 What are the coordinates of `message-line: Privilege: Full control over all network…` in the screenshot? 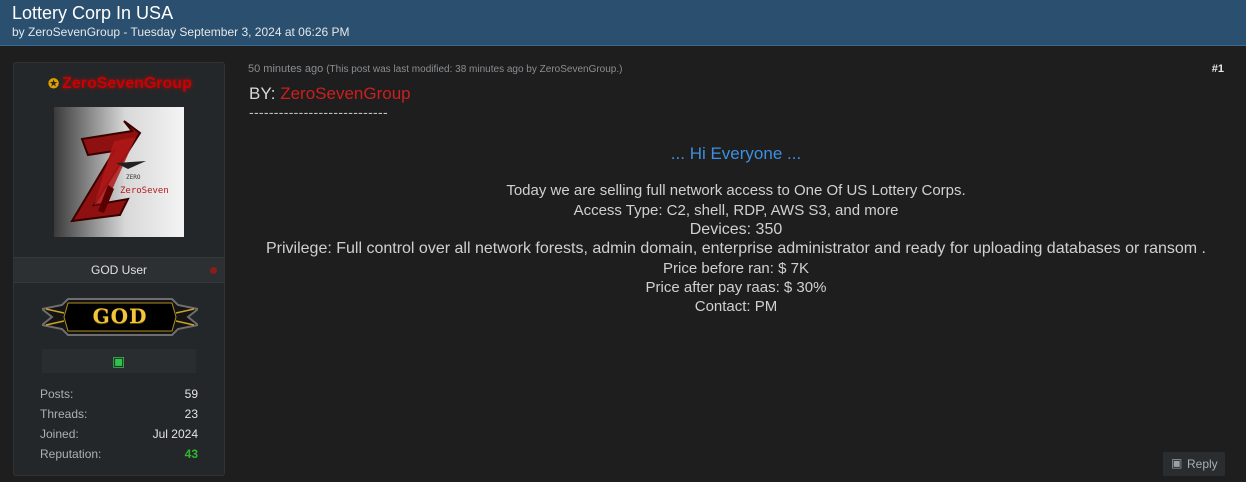 It's located at (735, 248).